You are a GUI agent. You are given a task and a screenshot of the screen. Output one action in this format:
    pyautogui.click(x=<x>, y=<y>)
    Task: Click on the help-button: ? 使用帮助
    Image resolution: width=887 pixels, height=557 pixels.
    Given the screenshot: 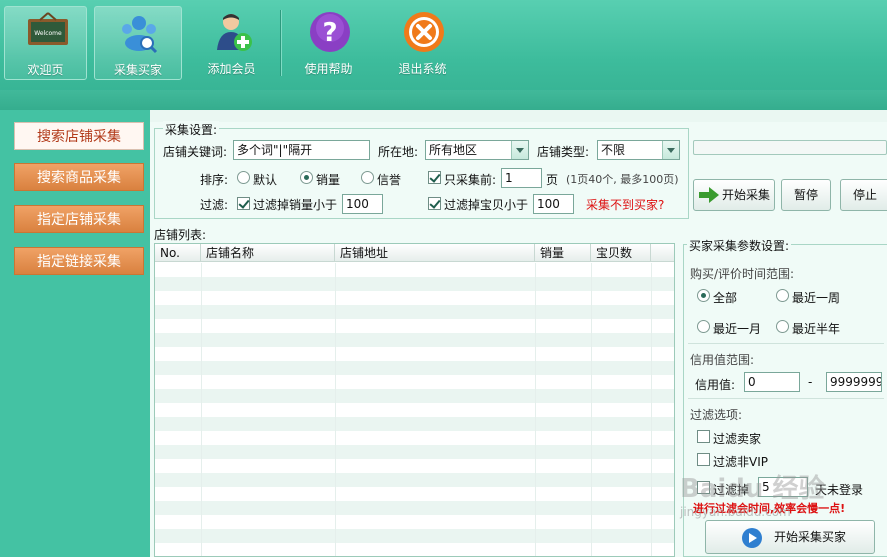 What is the action you would take?
    pyautogui.click(x=328, y=43)
    